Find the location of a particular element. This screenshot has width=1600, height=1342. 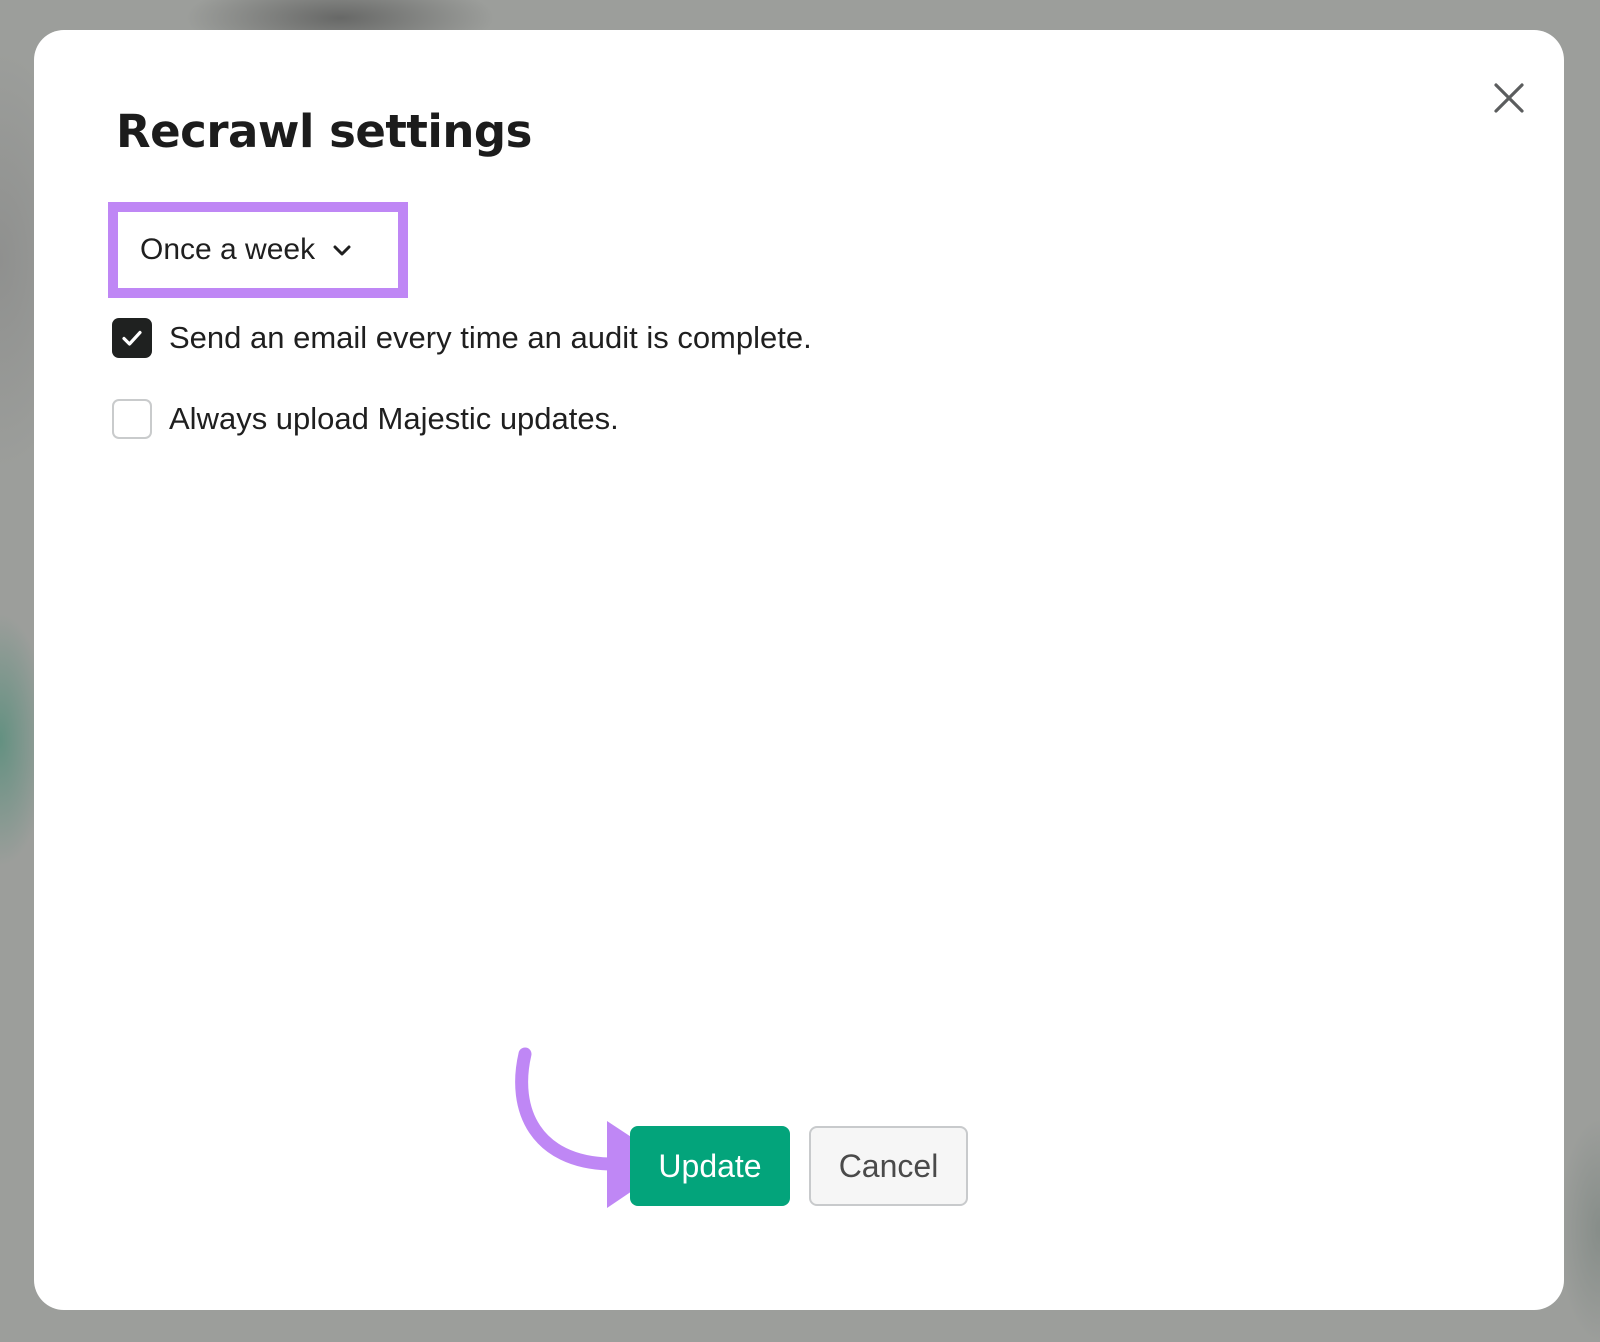

email-notification-checkbox is located at coordinates (132, 338).